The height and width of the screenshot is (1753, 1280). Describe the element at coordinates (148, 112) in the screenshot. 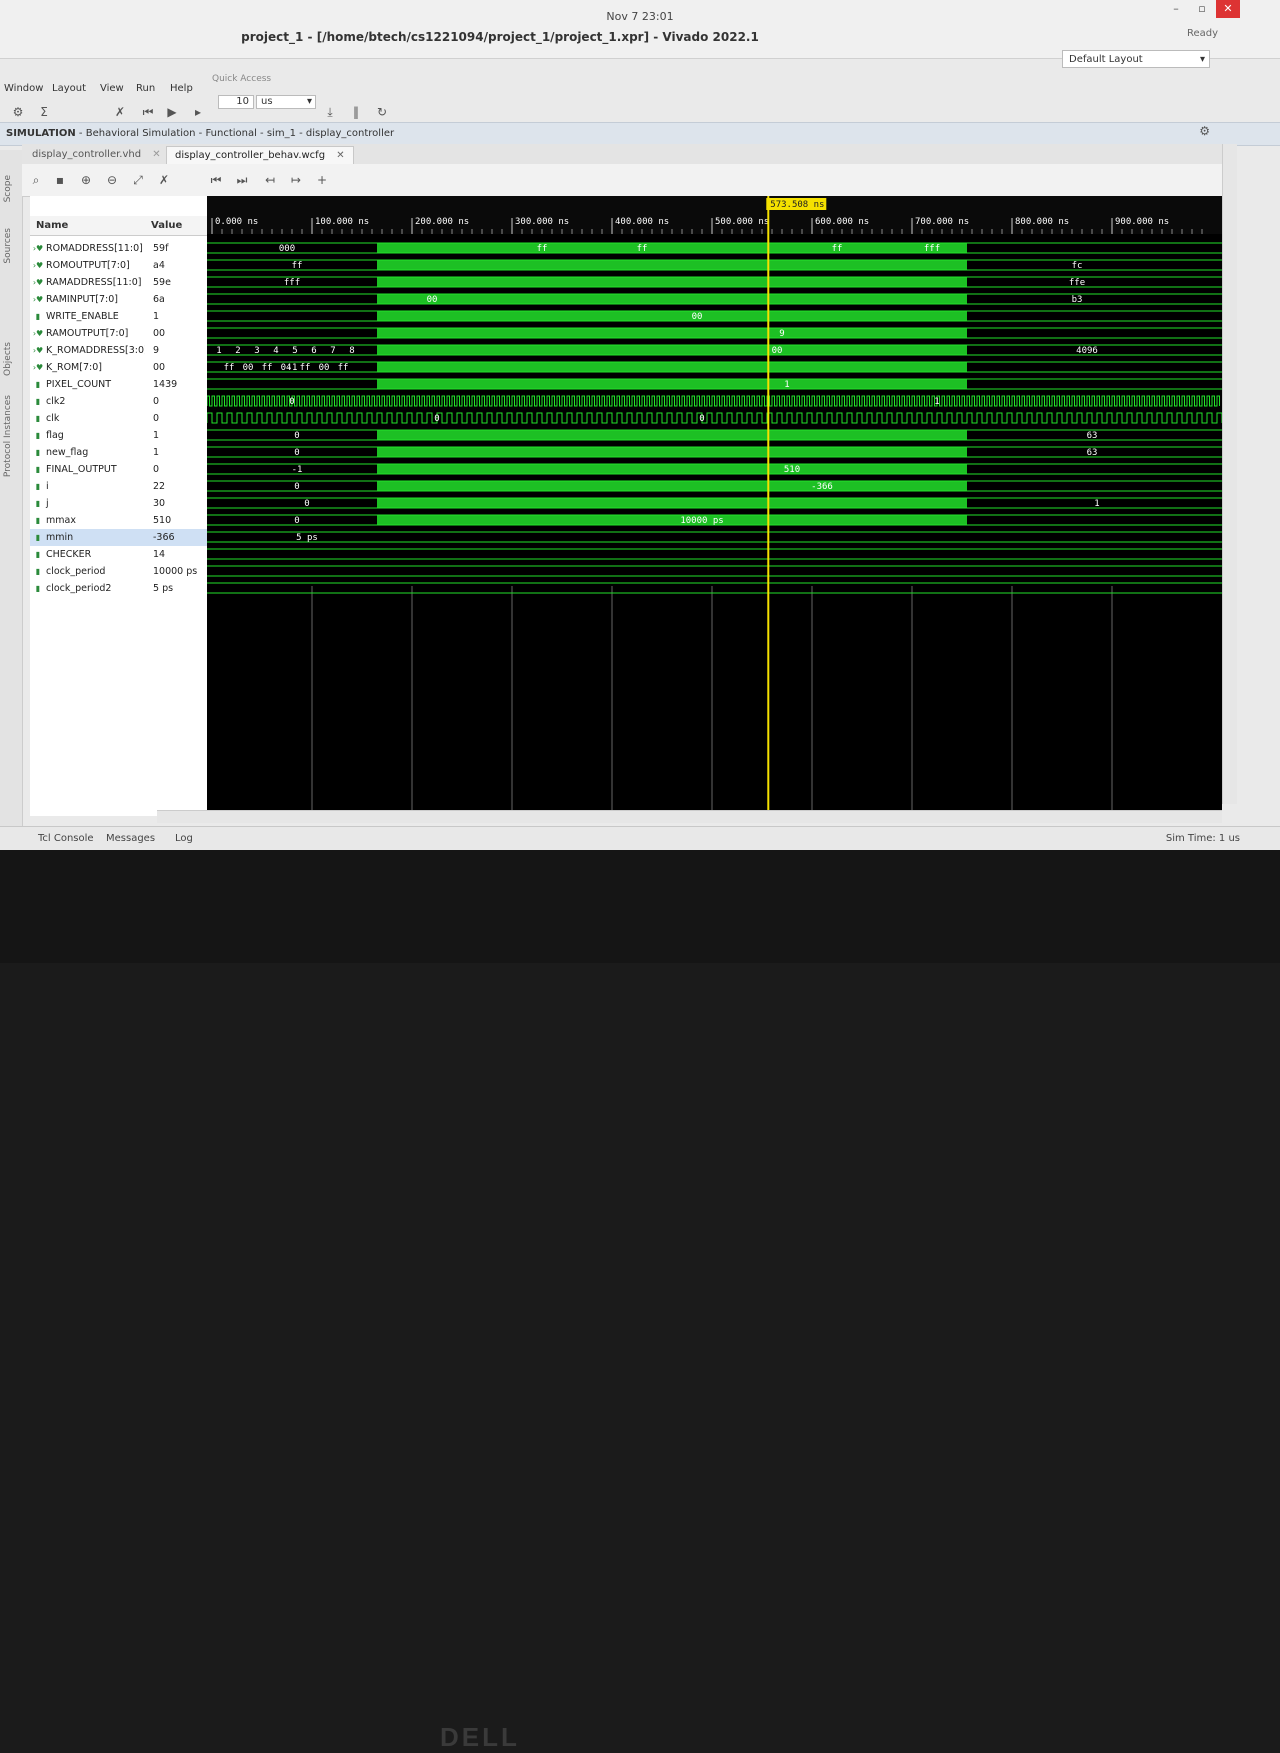

I see `restart-icon: ⏮` at that location.